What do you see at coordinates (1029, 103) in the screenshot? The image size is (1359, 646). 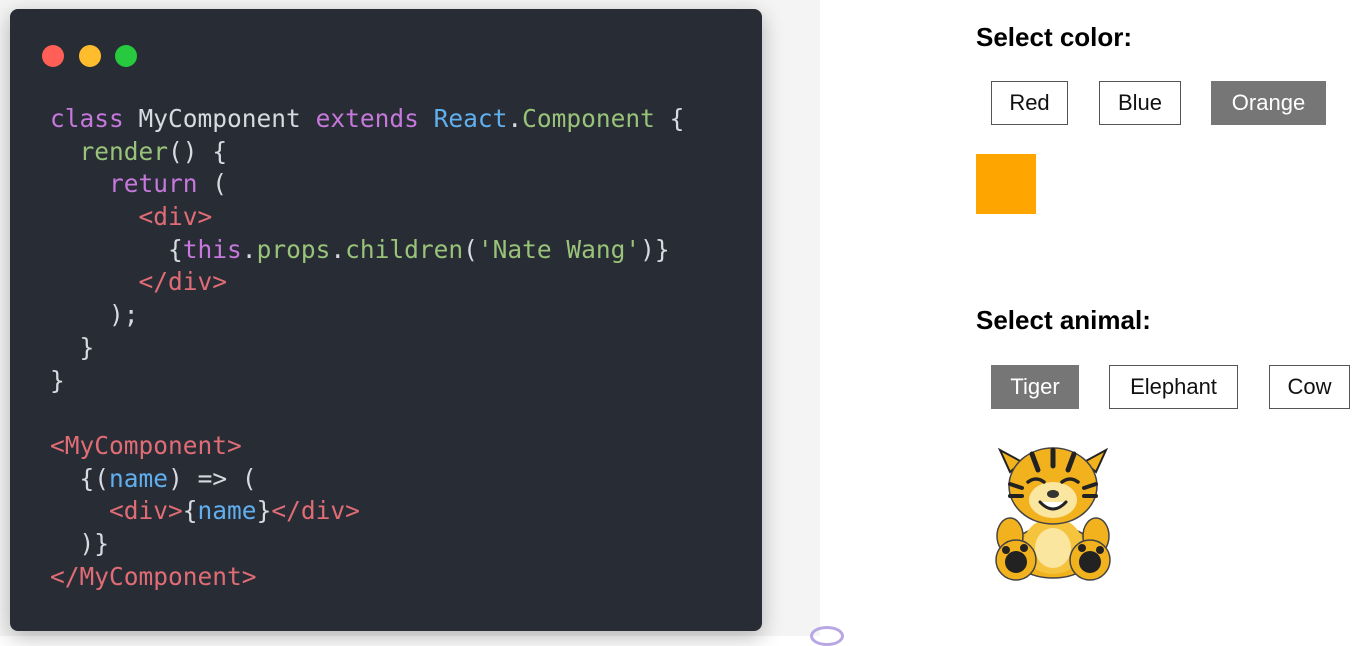 I see `color-option-red: Red` at bounding box center [1029, 103].